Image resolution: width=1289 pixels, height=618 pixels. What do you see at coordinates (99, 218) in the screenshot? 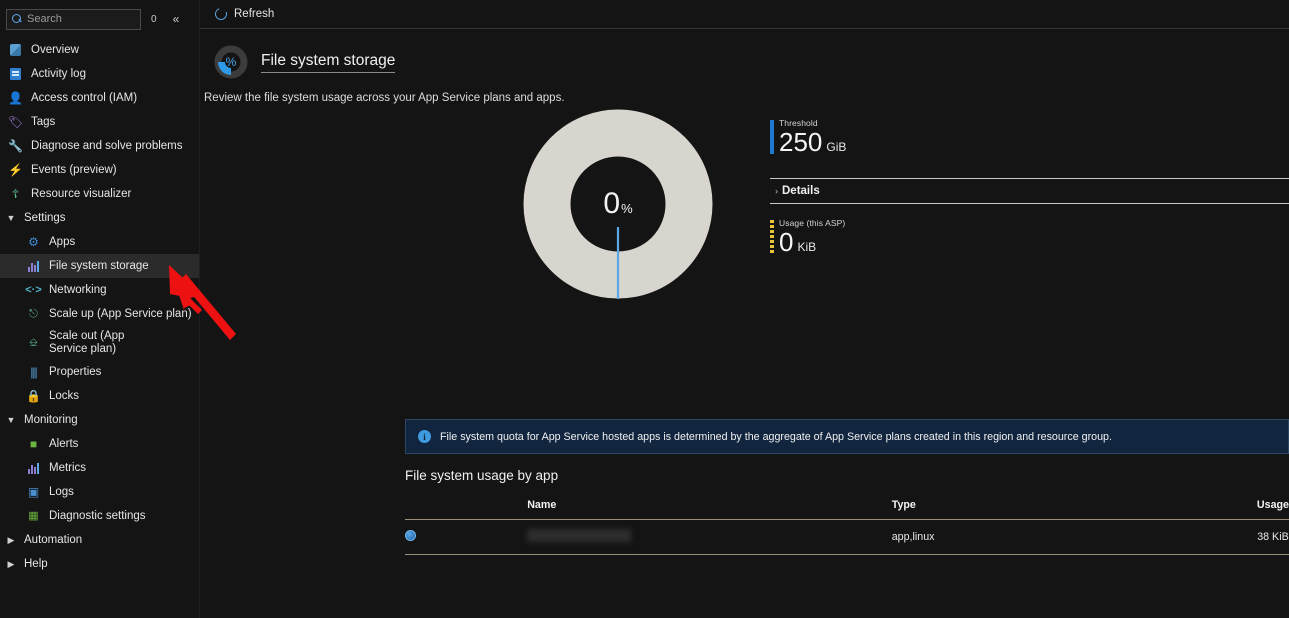
I see `sidebar-group-settings: ▼ Settings` at bounding box center [99, 218].